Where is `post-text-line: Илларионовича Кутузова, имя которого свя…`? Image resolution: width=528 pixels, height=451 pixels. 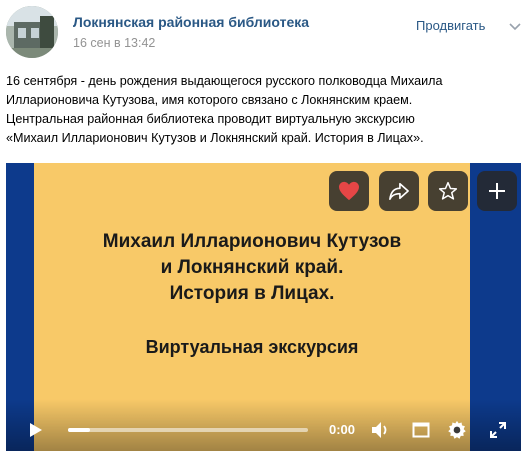
post-text-line: Илларионовича Кутузова, имя которого свя… is located at coordinates (209, 100).